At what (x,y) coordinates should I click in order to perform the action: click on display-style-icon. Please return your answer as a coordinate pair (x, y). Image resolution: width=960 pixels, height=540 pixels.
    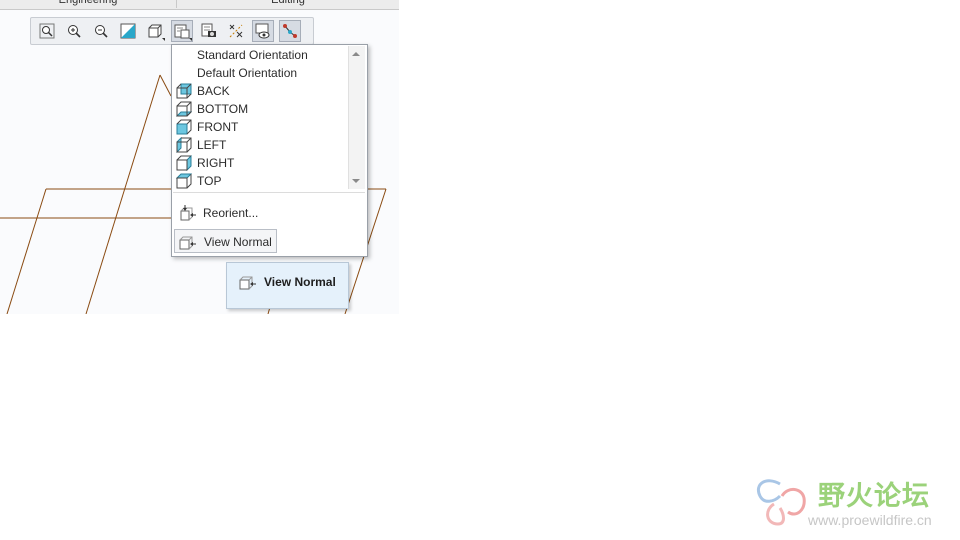
    Looking at the image, I should click on (155, 31).